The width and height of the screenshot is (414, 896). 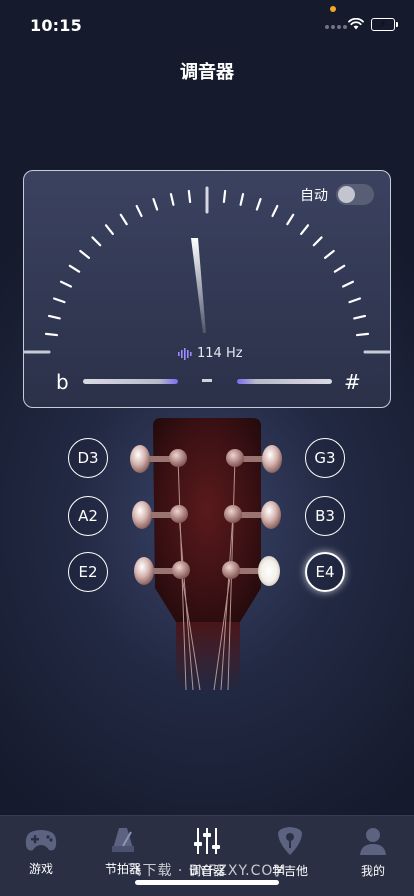 I want to click on metronome-icon, so click(x=123, y=840).